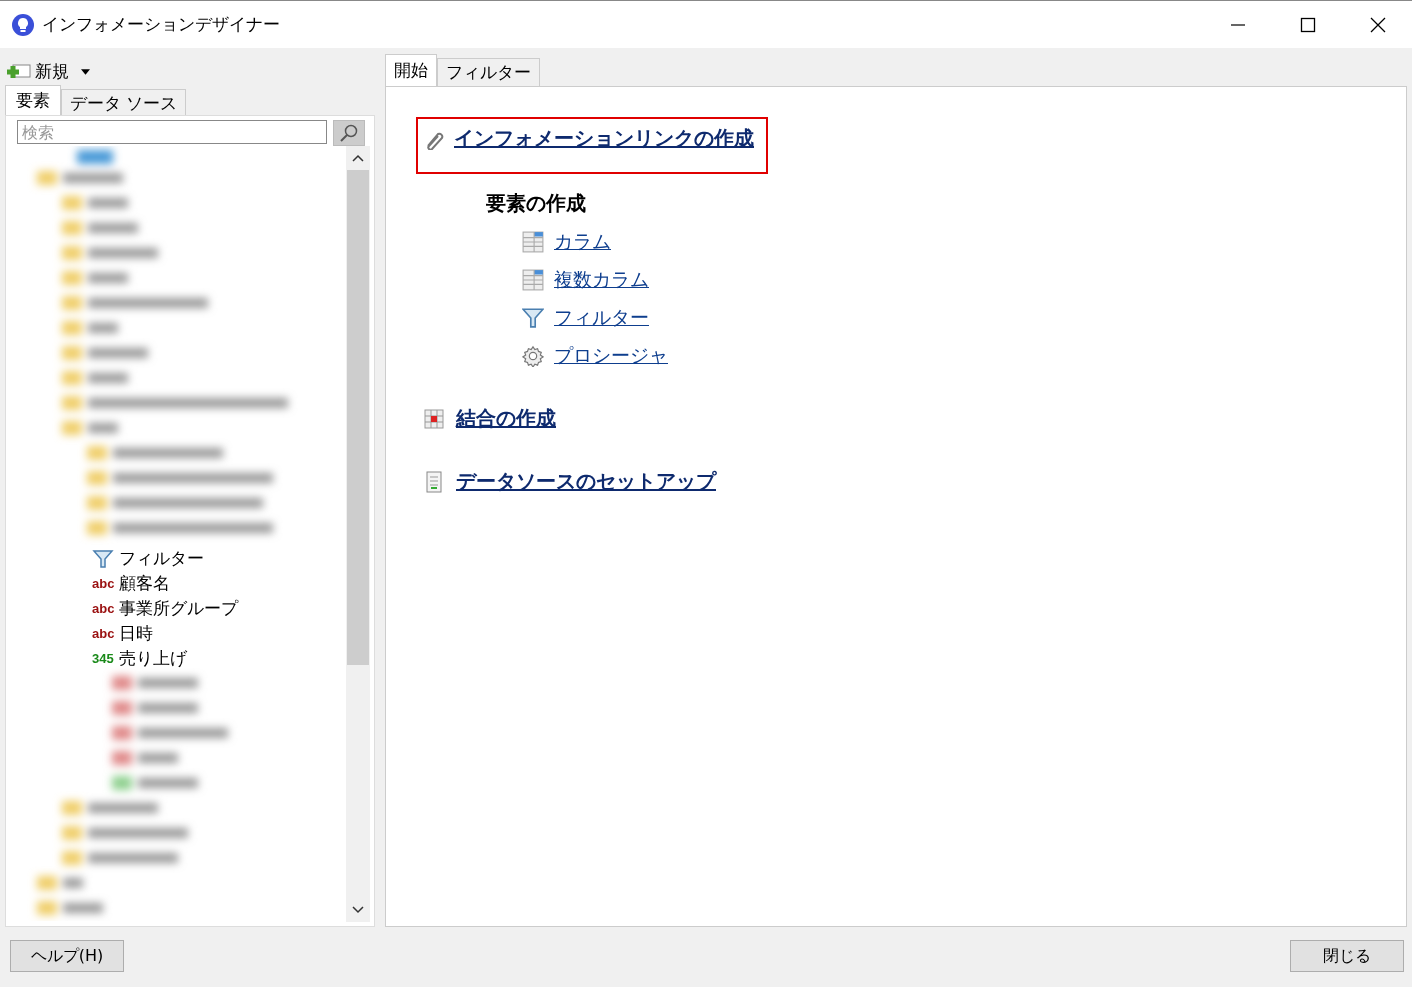 This screenshot has width=1412, height=987. Describe the element at coordinates (358, 534) in the screenshot. I see `scrollbar` at that location.